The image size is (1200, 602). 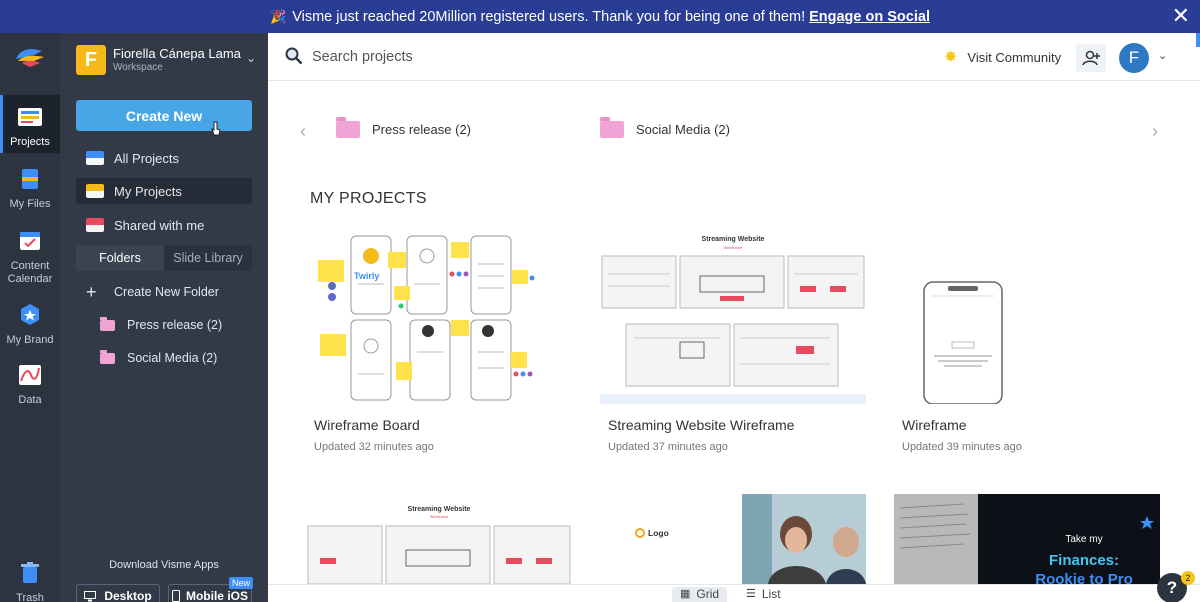 What do you see at coordinates (95, 191) in the screenshot?
I see `my-projects-icon` at bounding box center [95, 191].